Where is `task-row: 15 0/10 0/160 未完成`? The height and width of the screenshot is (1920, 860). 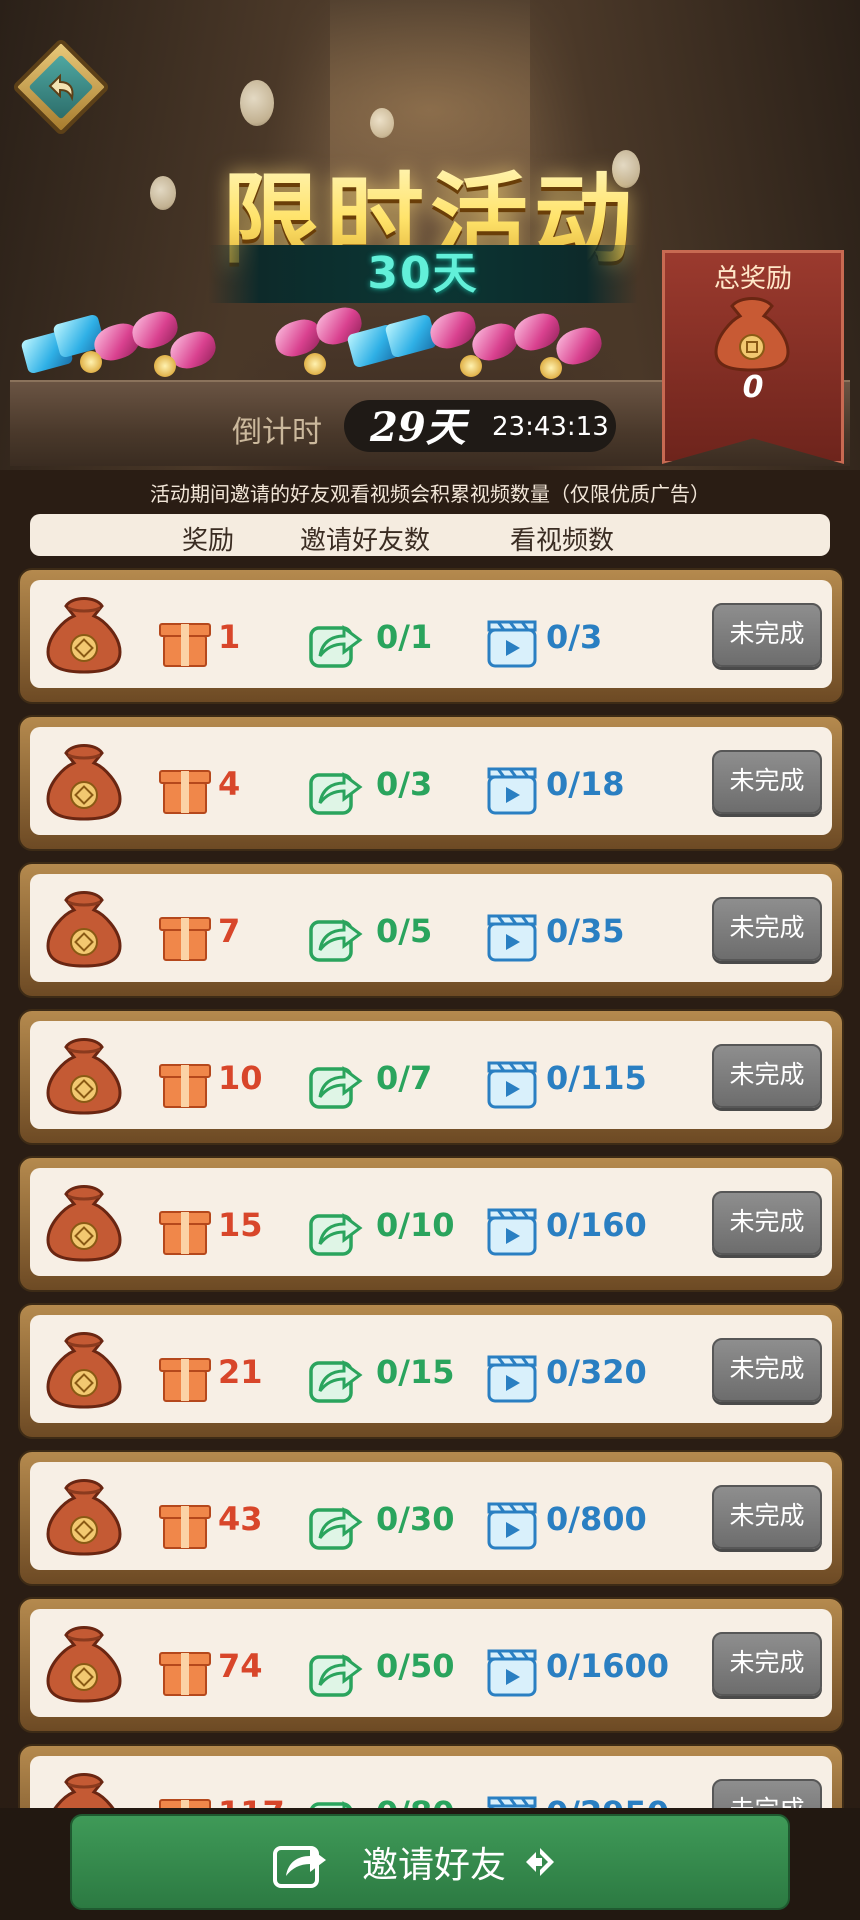 task-row: 15 0/10 0/160 未完成 is located at coordinates (431, 1224).